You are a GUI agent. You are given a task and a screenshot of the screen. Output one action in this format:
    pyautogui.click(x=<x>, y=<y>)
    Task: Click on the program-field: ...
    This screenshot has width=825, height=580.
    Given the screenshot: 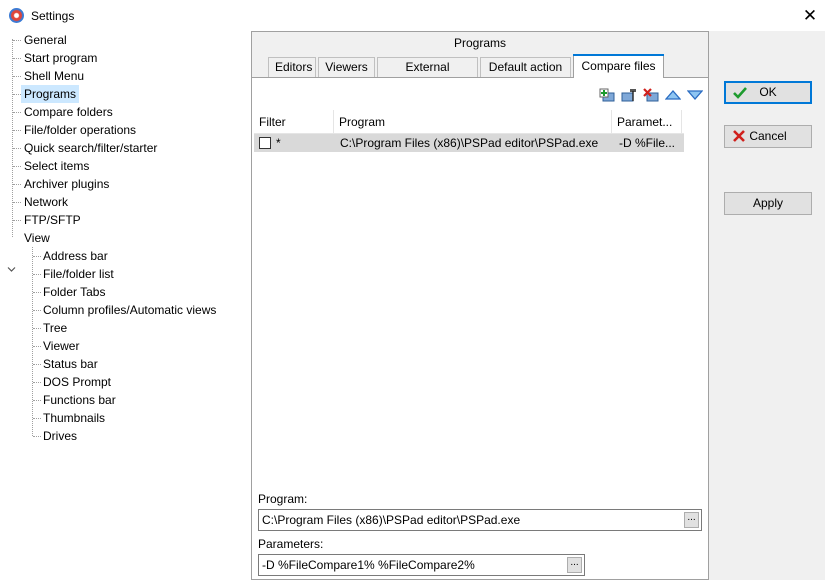 What is the action you would take?
    pyautogui.click(x=480, y=520)
    